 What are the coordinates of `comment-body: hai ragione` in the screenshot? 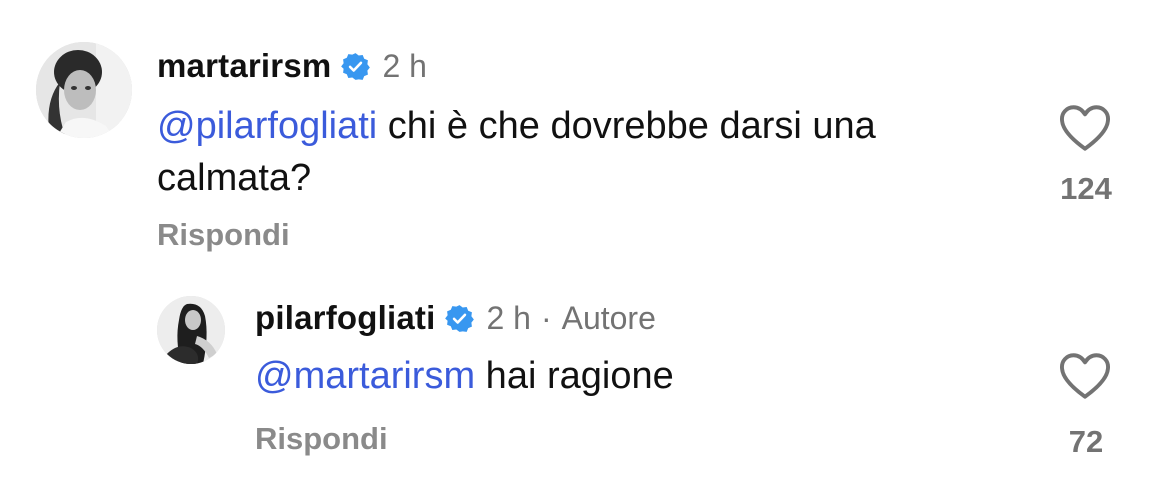 It's located at (574, 376).